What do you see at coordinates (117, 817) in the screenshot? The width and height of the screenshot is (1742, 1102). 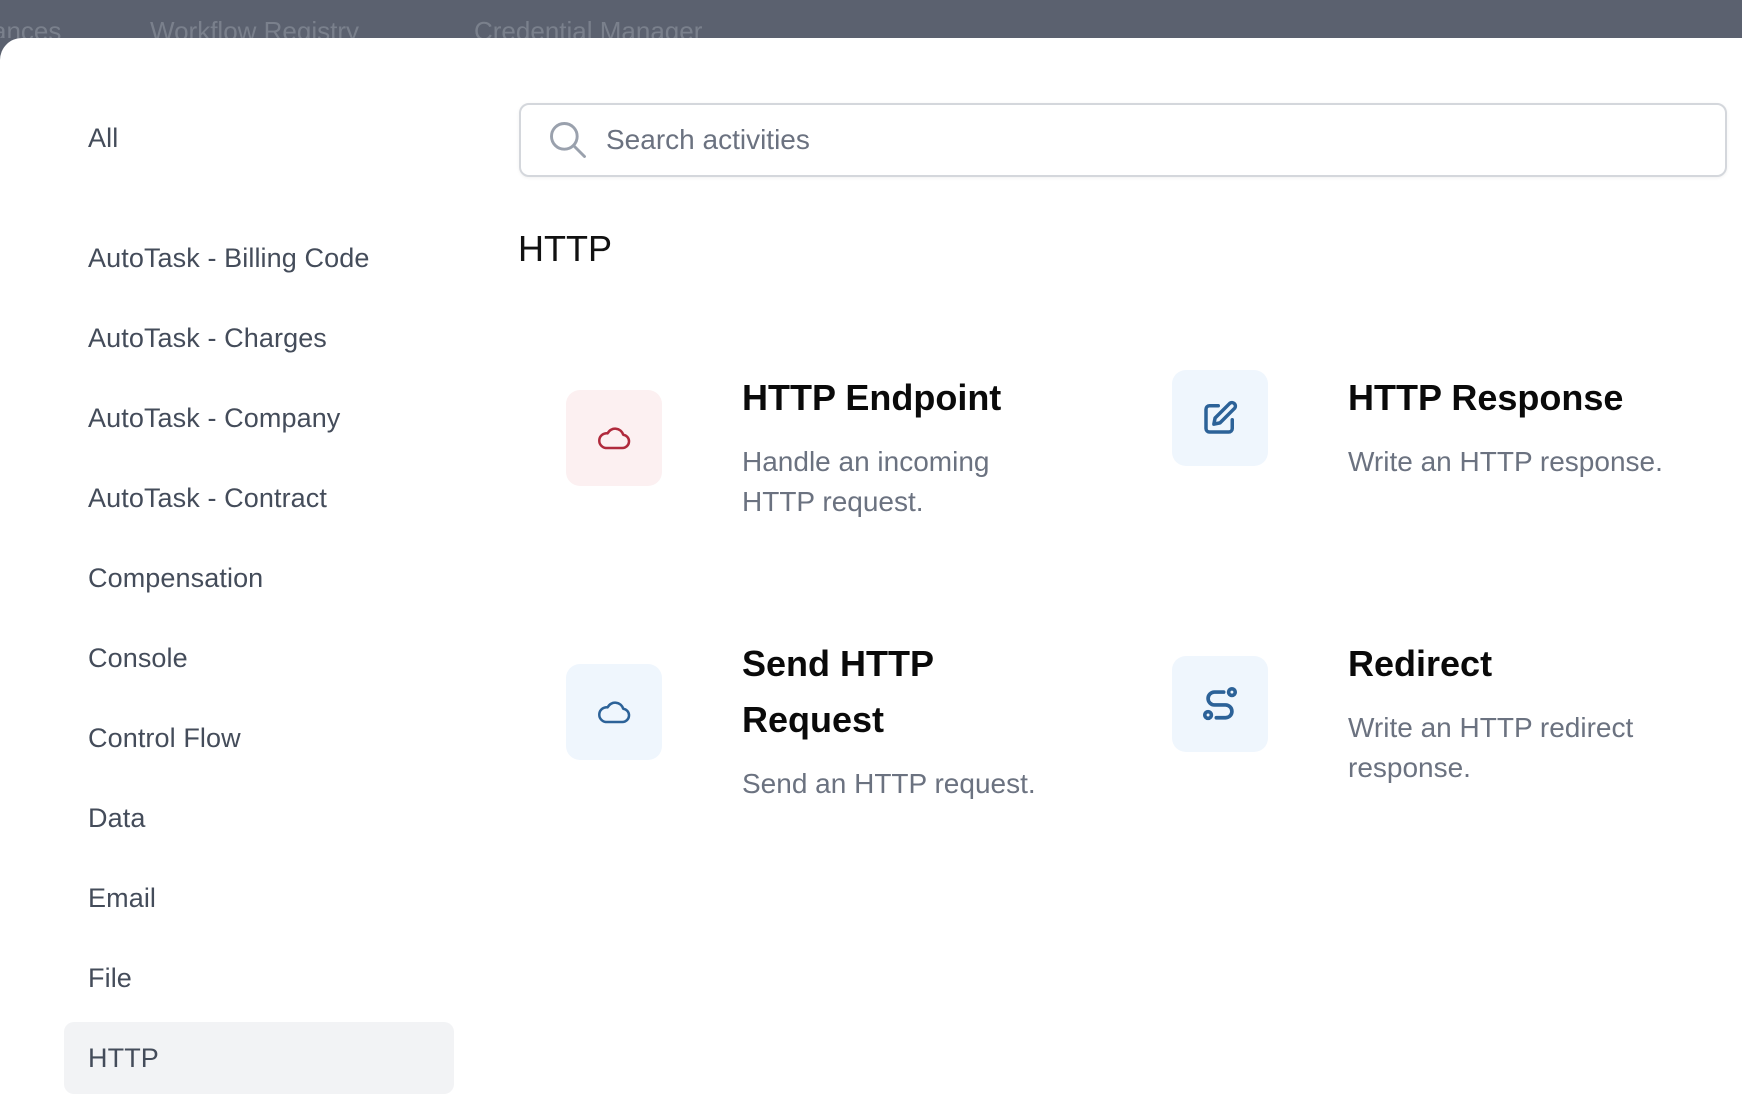 I see `sidebar-item-label: Data` at bounding box center [117, 817].